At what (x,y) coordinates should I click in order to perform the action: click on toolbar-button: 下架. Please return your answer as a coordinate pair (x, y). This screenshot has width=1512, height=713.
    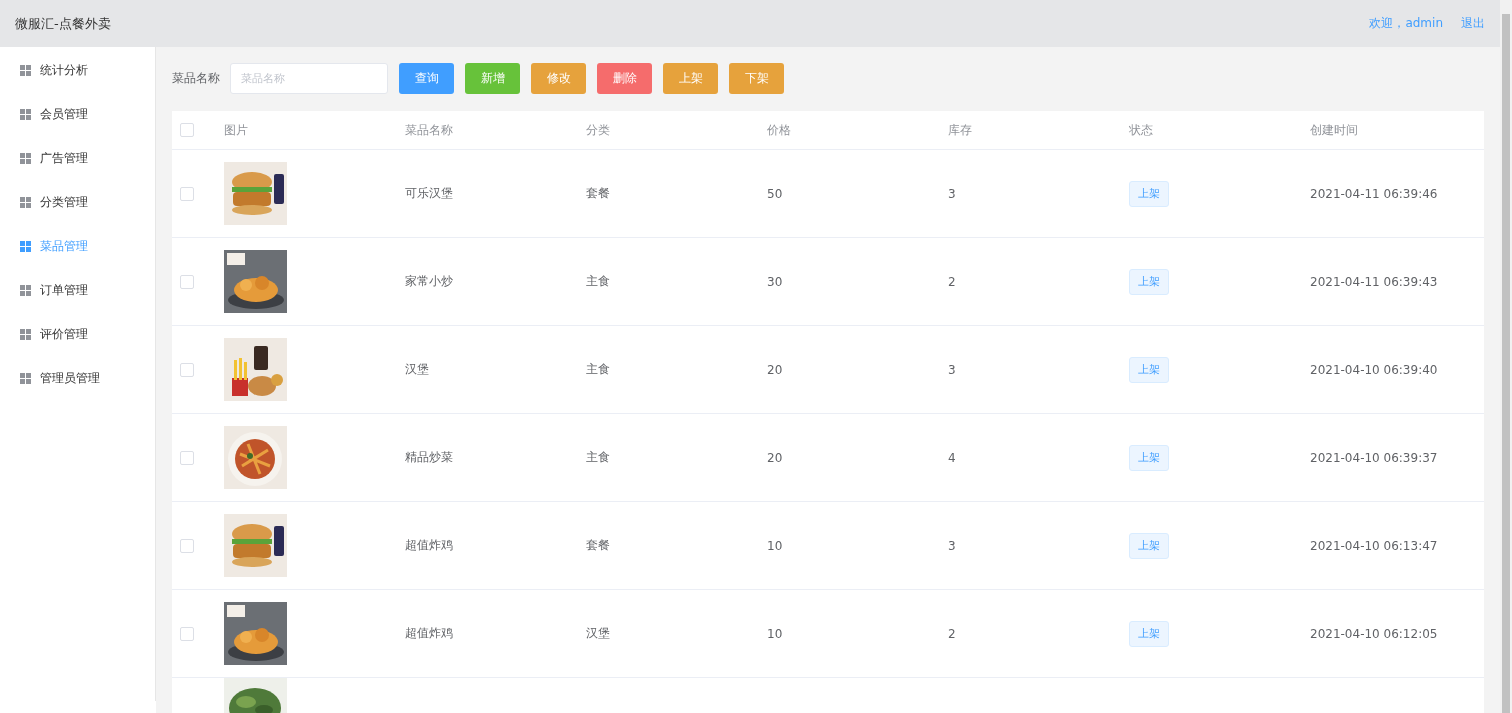
    Looking at the image, I should click on (756, 78).